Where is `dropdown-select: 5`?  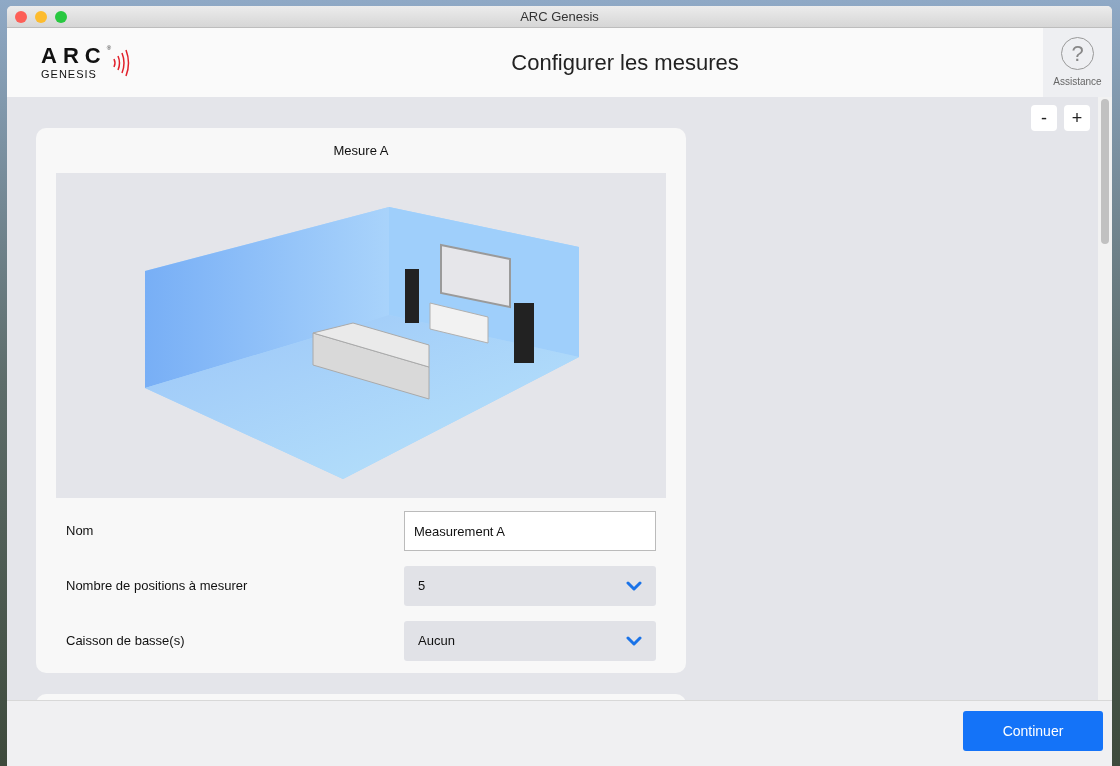 dropdown-select: 5 is located at coordinates (530, 586).